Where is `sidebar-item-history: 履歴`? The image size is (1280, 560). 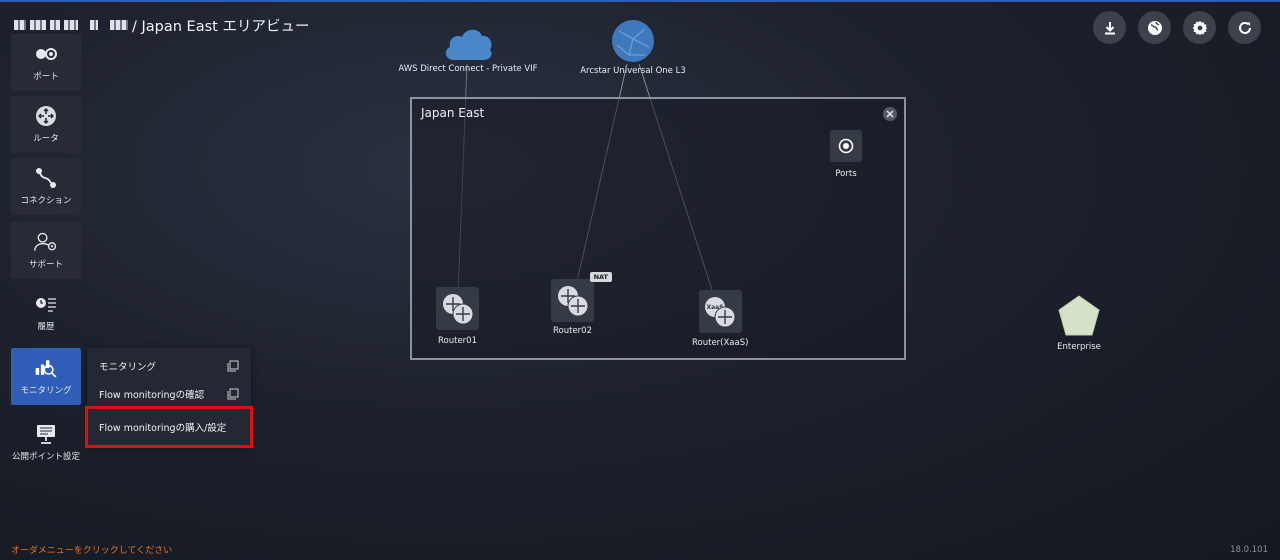
sidebar-item-history: 履歴 is located at coordinates (46, 312).